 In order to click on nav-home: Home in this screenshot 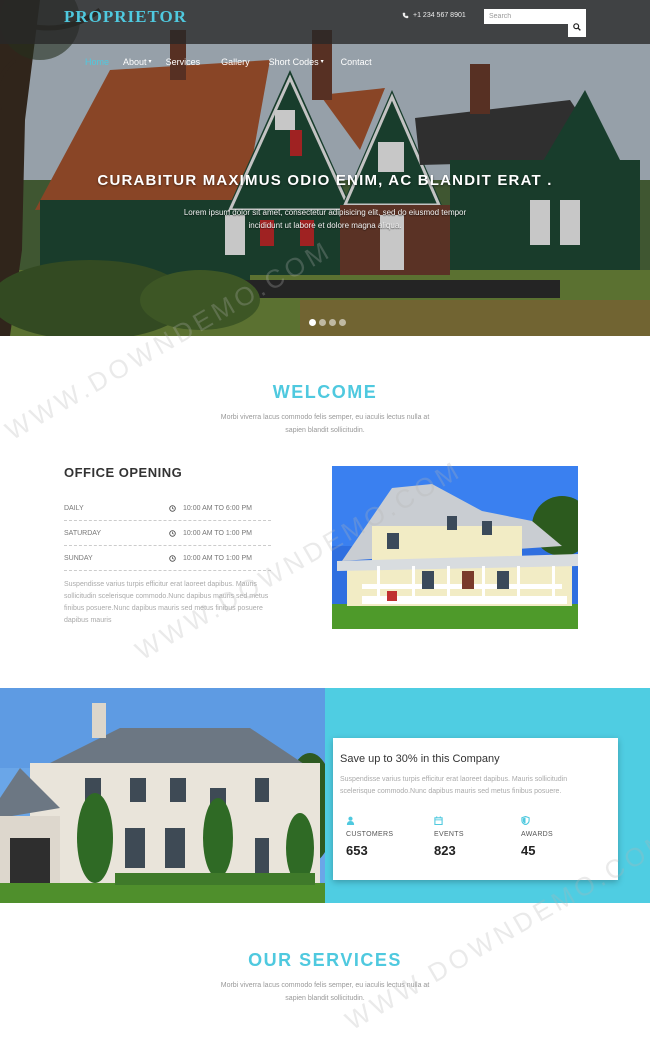, I will do `click(97, 62)`.